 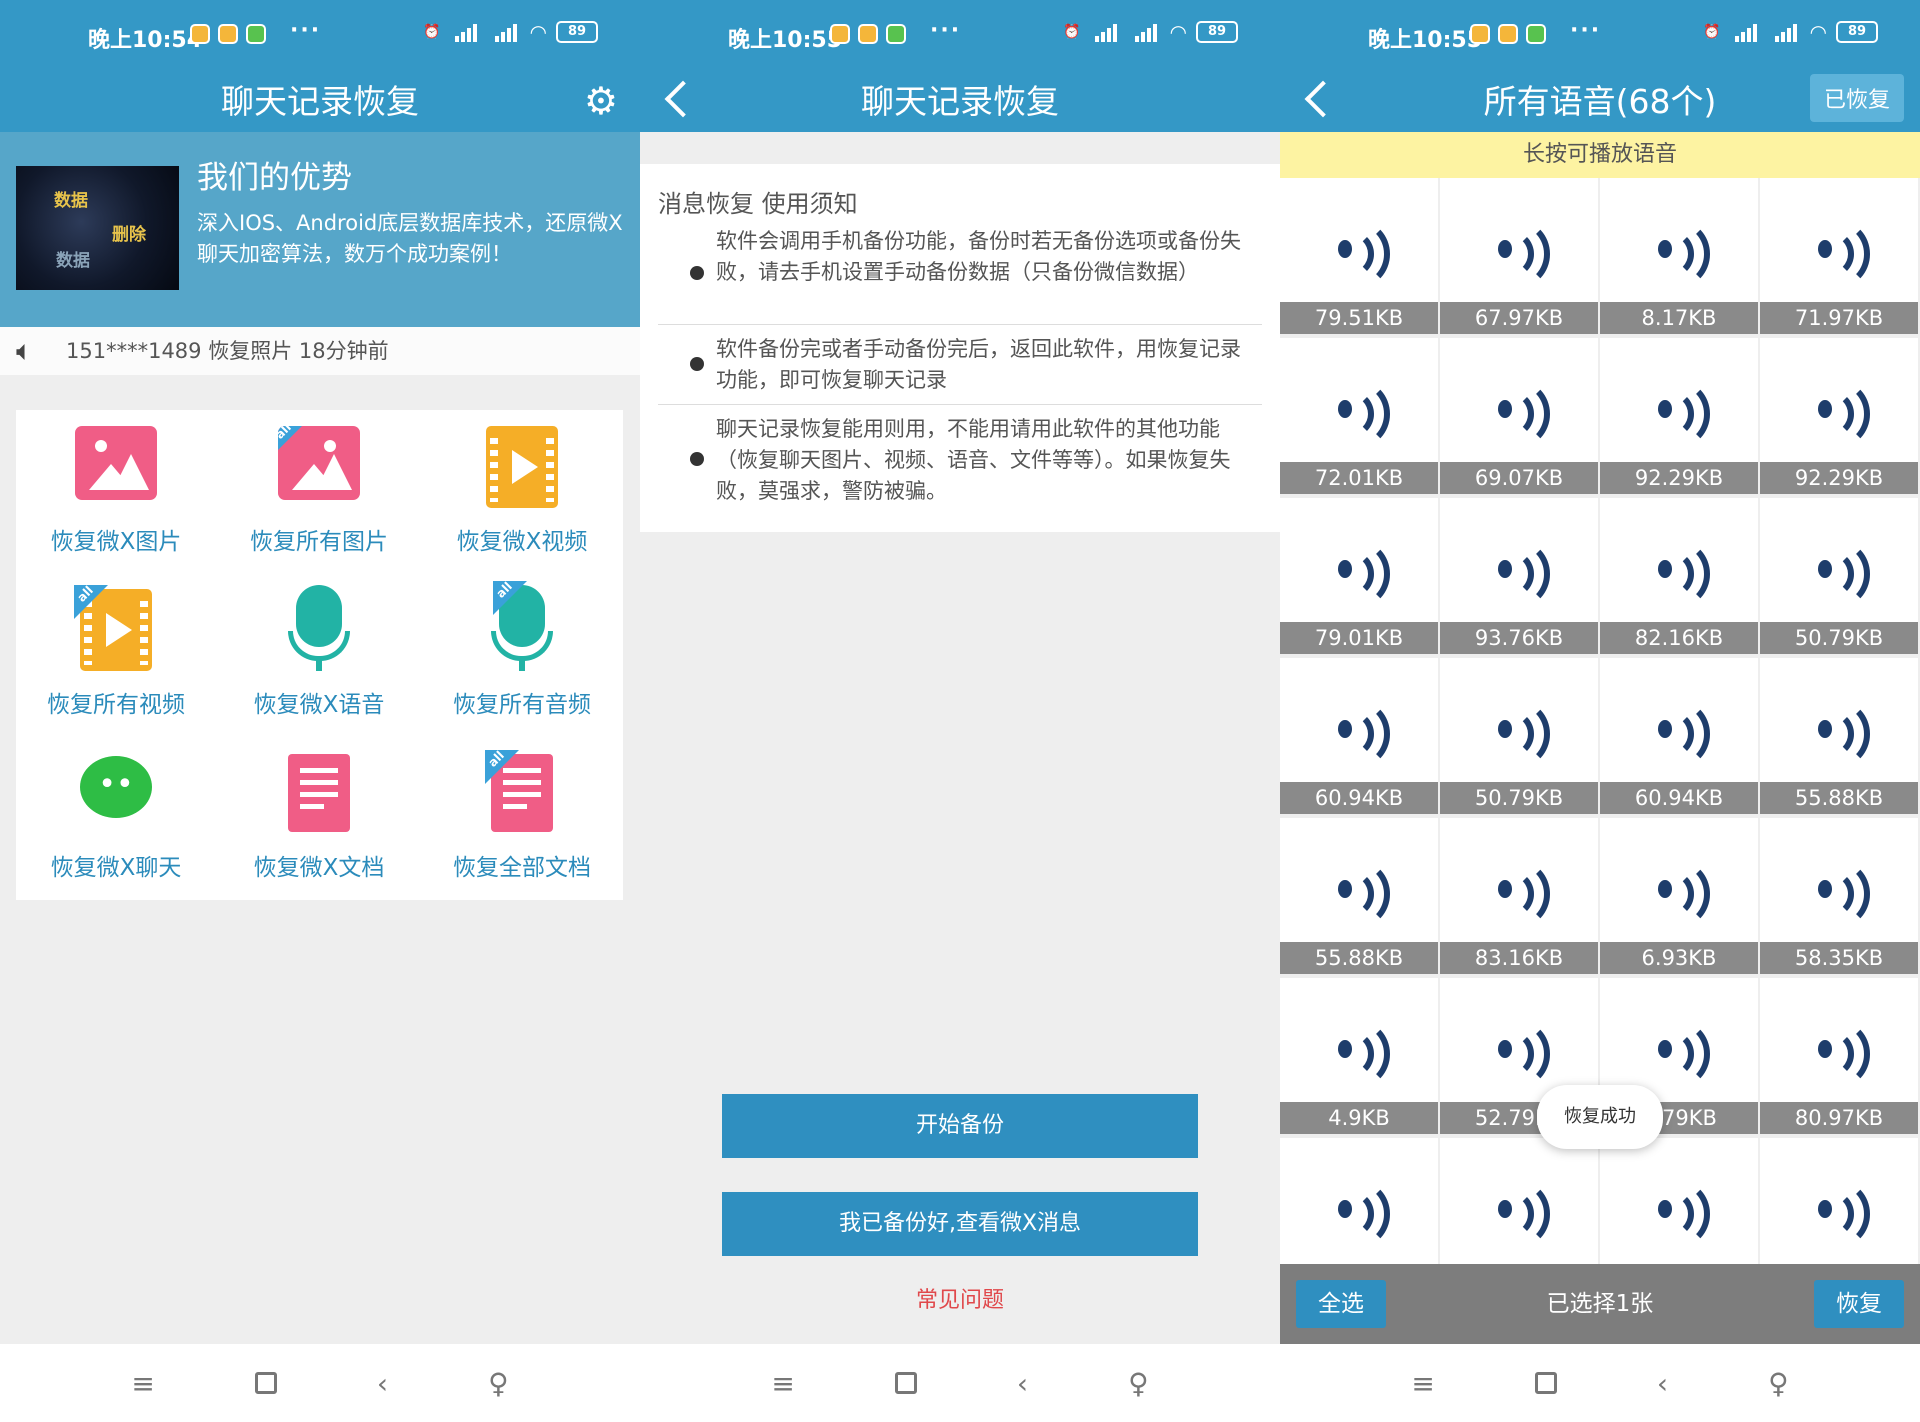 I want to click on more-notifications-icon: ···, so click(x=946, y=30).